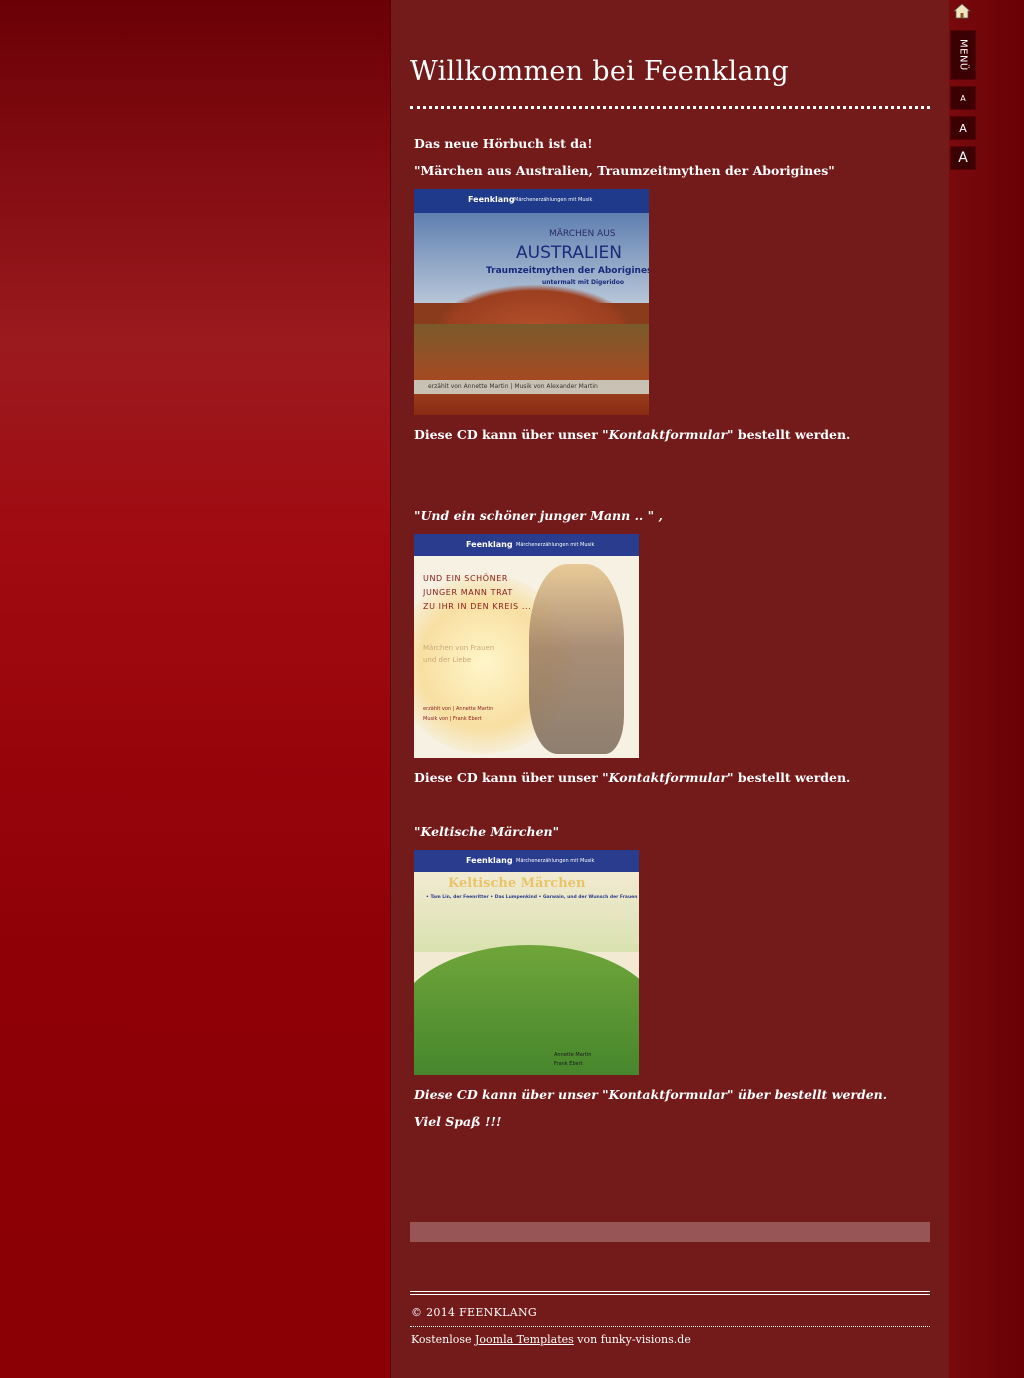  I want to click on footer-credit-suffix: von funky-visions.de, so click(632, 1339).